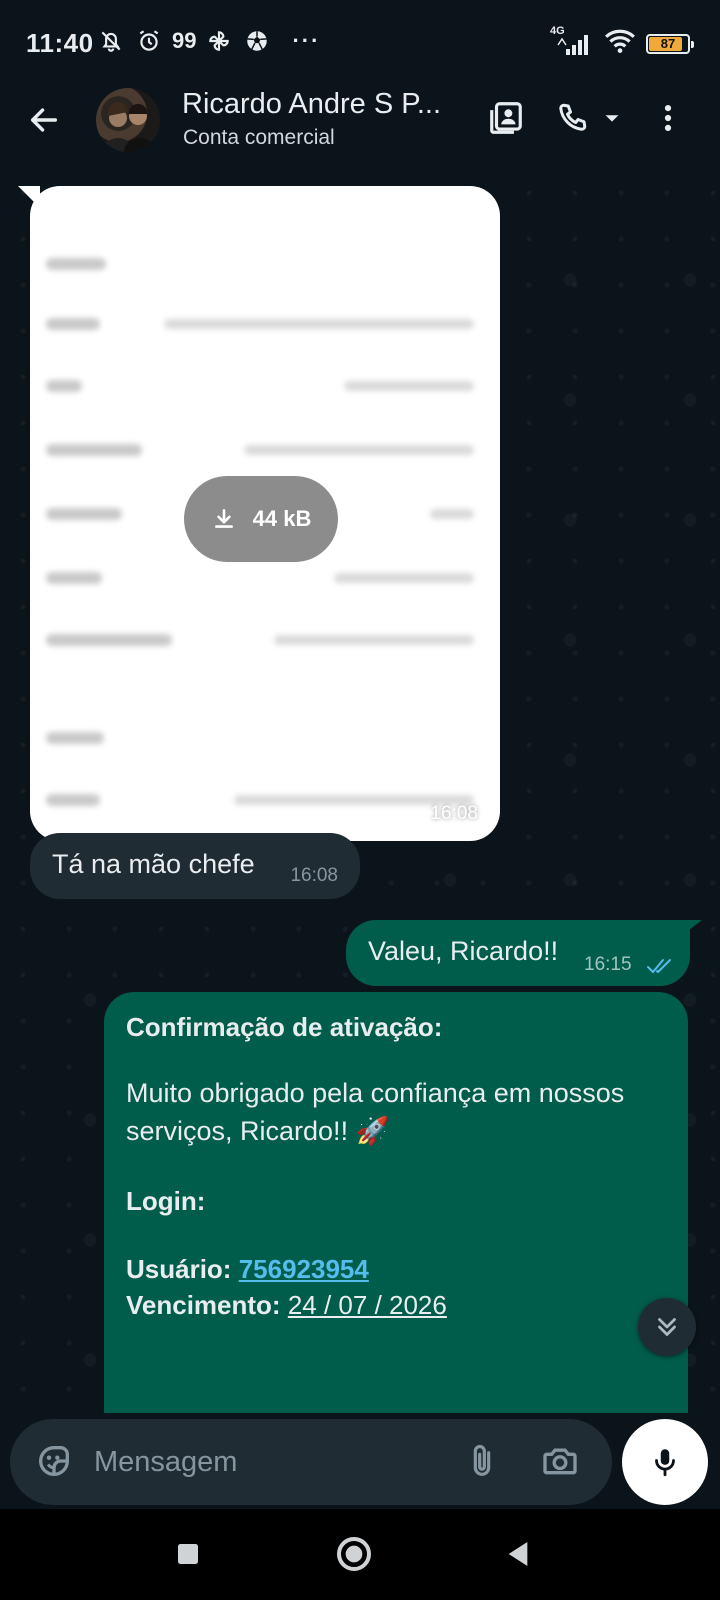 Image resolution: width=720 pixels, height=1600 pixels. I want to click on nav-back-button, so click(518, 1554).